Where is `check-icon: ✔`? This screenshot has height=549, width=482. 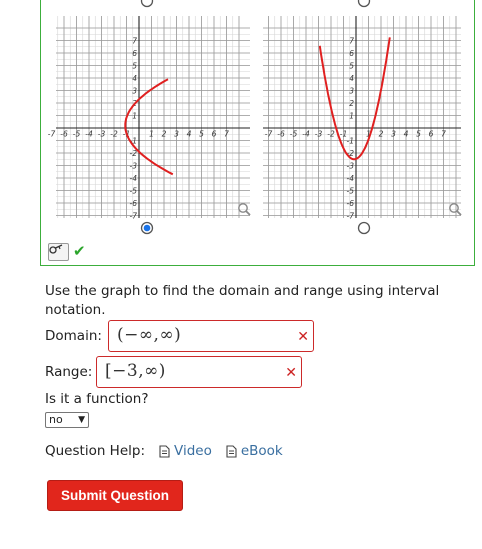 check-icon: ✔ is located at coordinates (79, 251).